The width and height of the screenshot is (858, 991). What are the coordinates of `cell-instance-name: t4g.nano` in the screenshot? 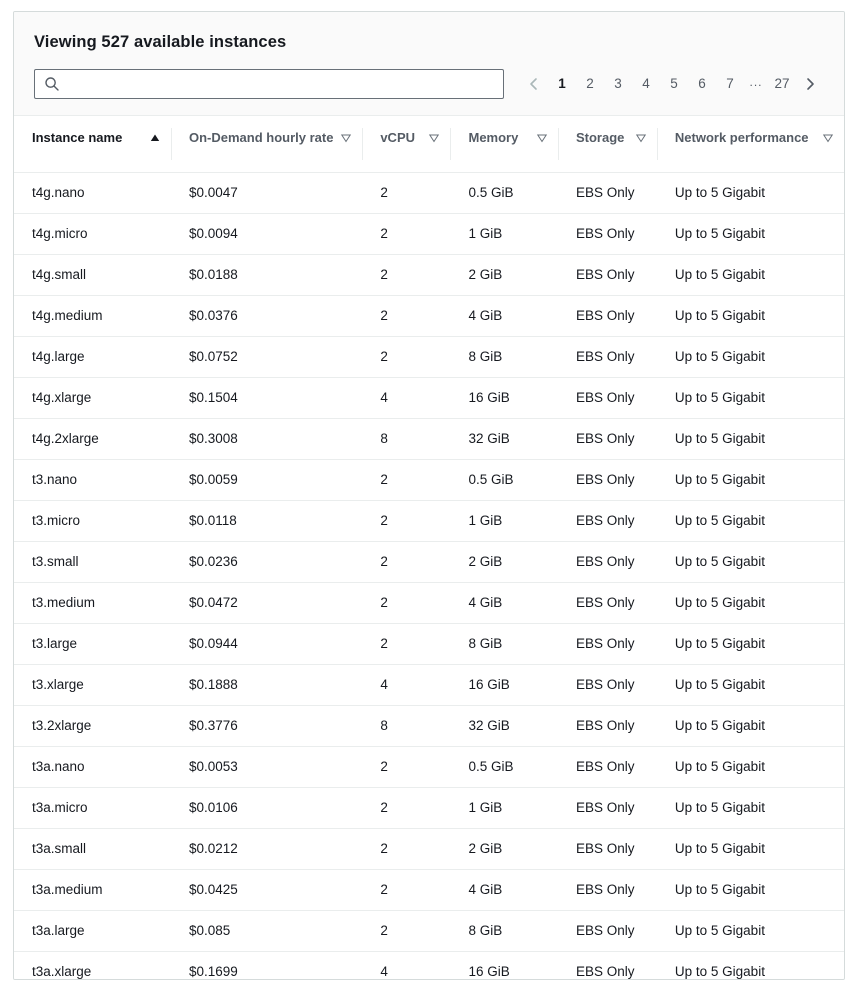 It's located at (92, 193).